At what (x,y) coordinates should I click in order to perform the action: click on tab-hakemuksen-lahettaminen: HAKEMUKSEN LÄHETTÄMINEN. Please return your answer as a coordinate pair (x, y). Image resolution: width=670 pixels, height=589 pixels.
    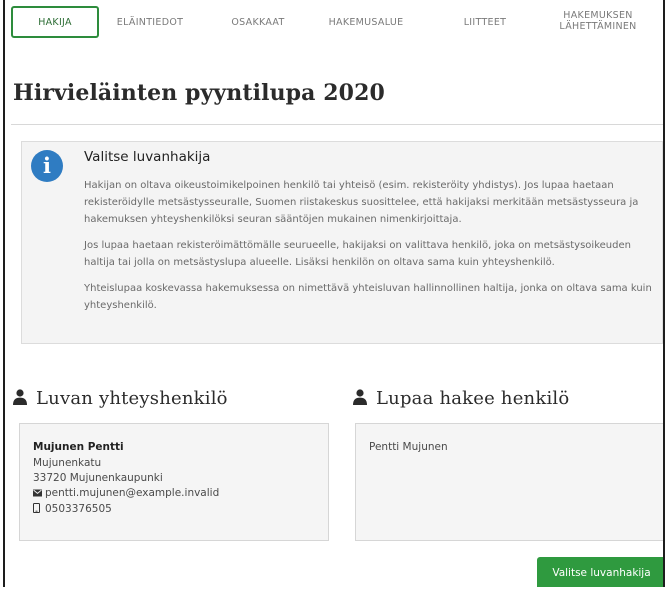
    Looking at the image, I should click on (598, 24).